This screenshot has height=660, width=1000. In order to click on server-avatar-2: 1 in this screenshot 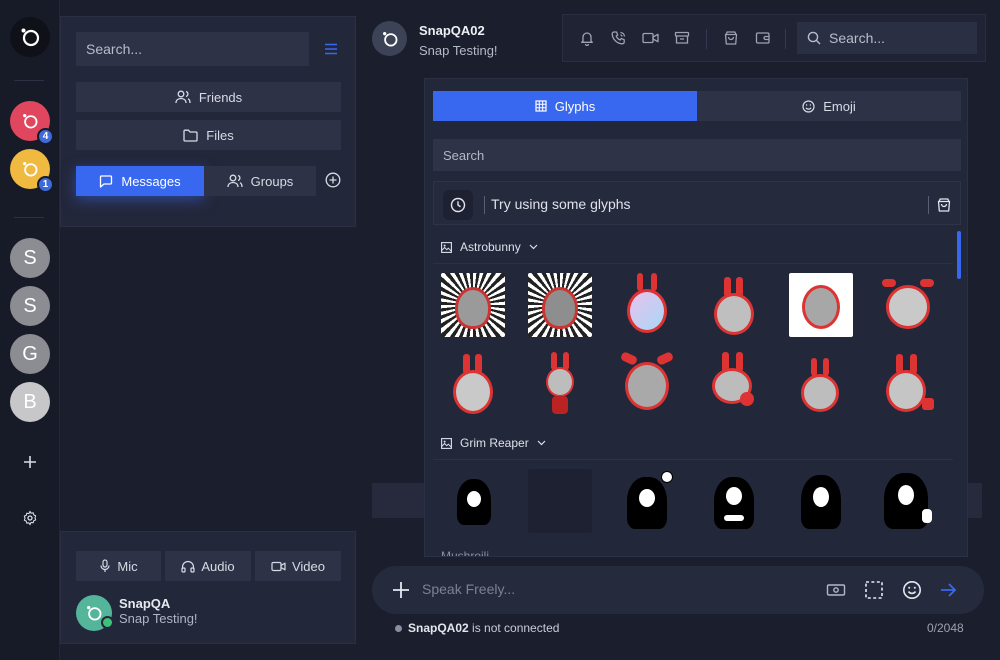, I will do `click(32, 171)`.